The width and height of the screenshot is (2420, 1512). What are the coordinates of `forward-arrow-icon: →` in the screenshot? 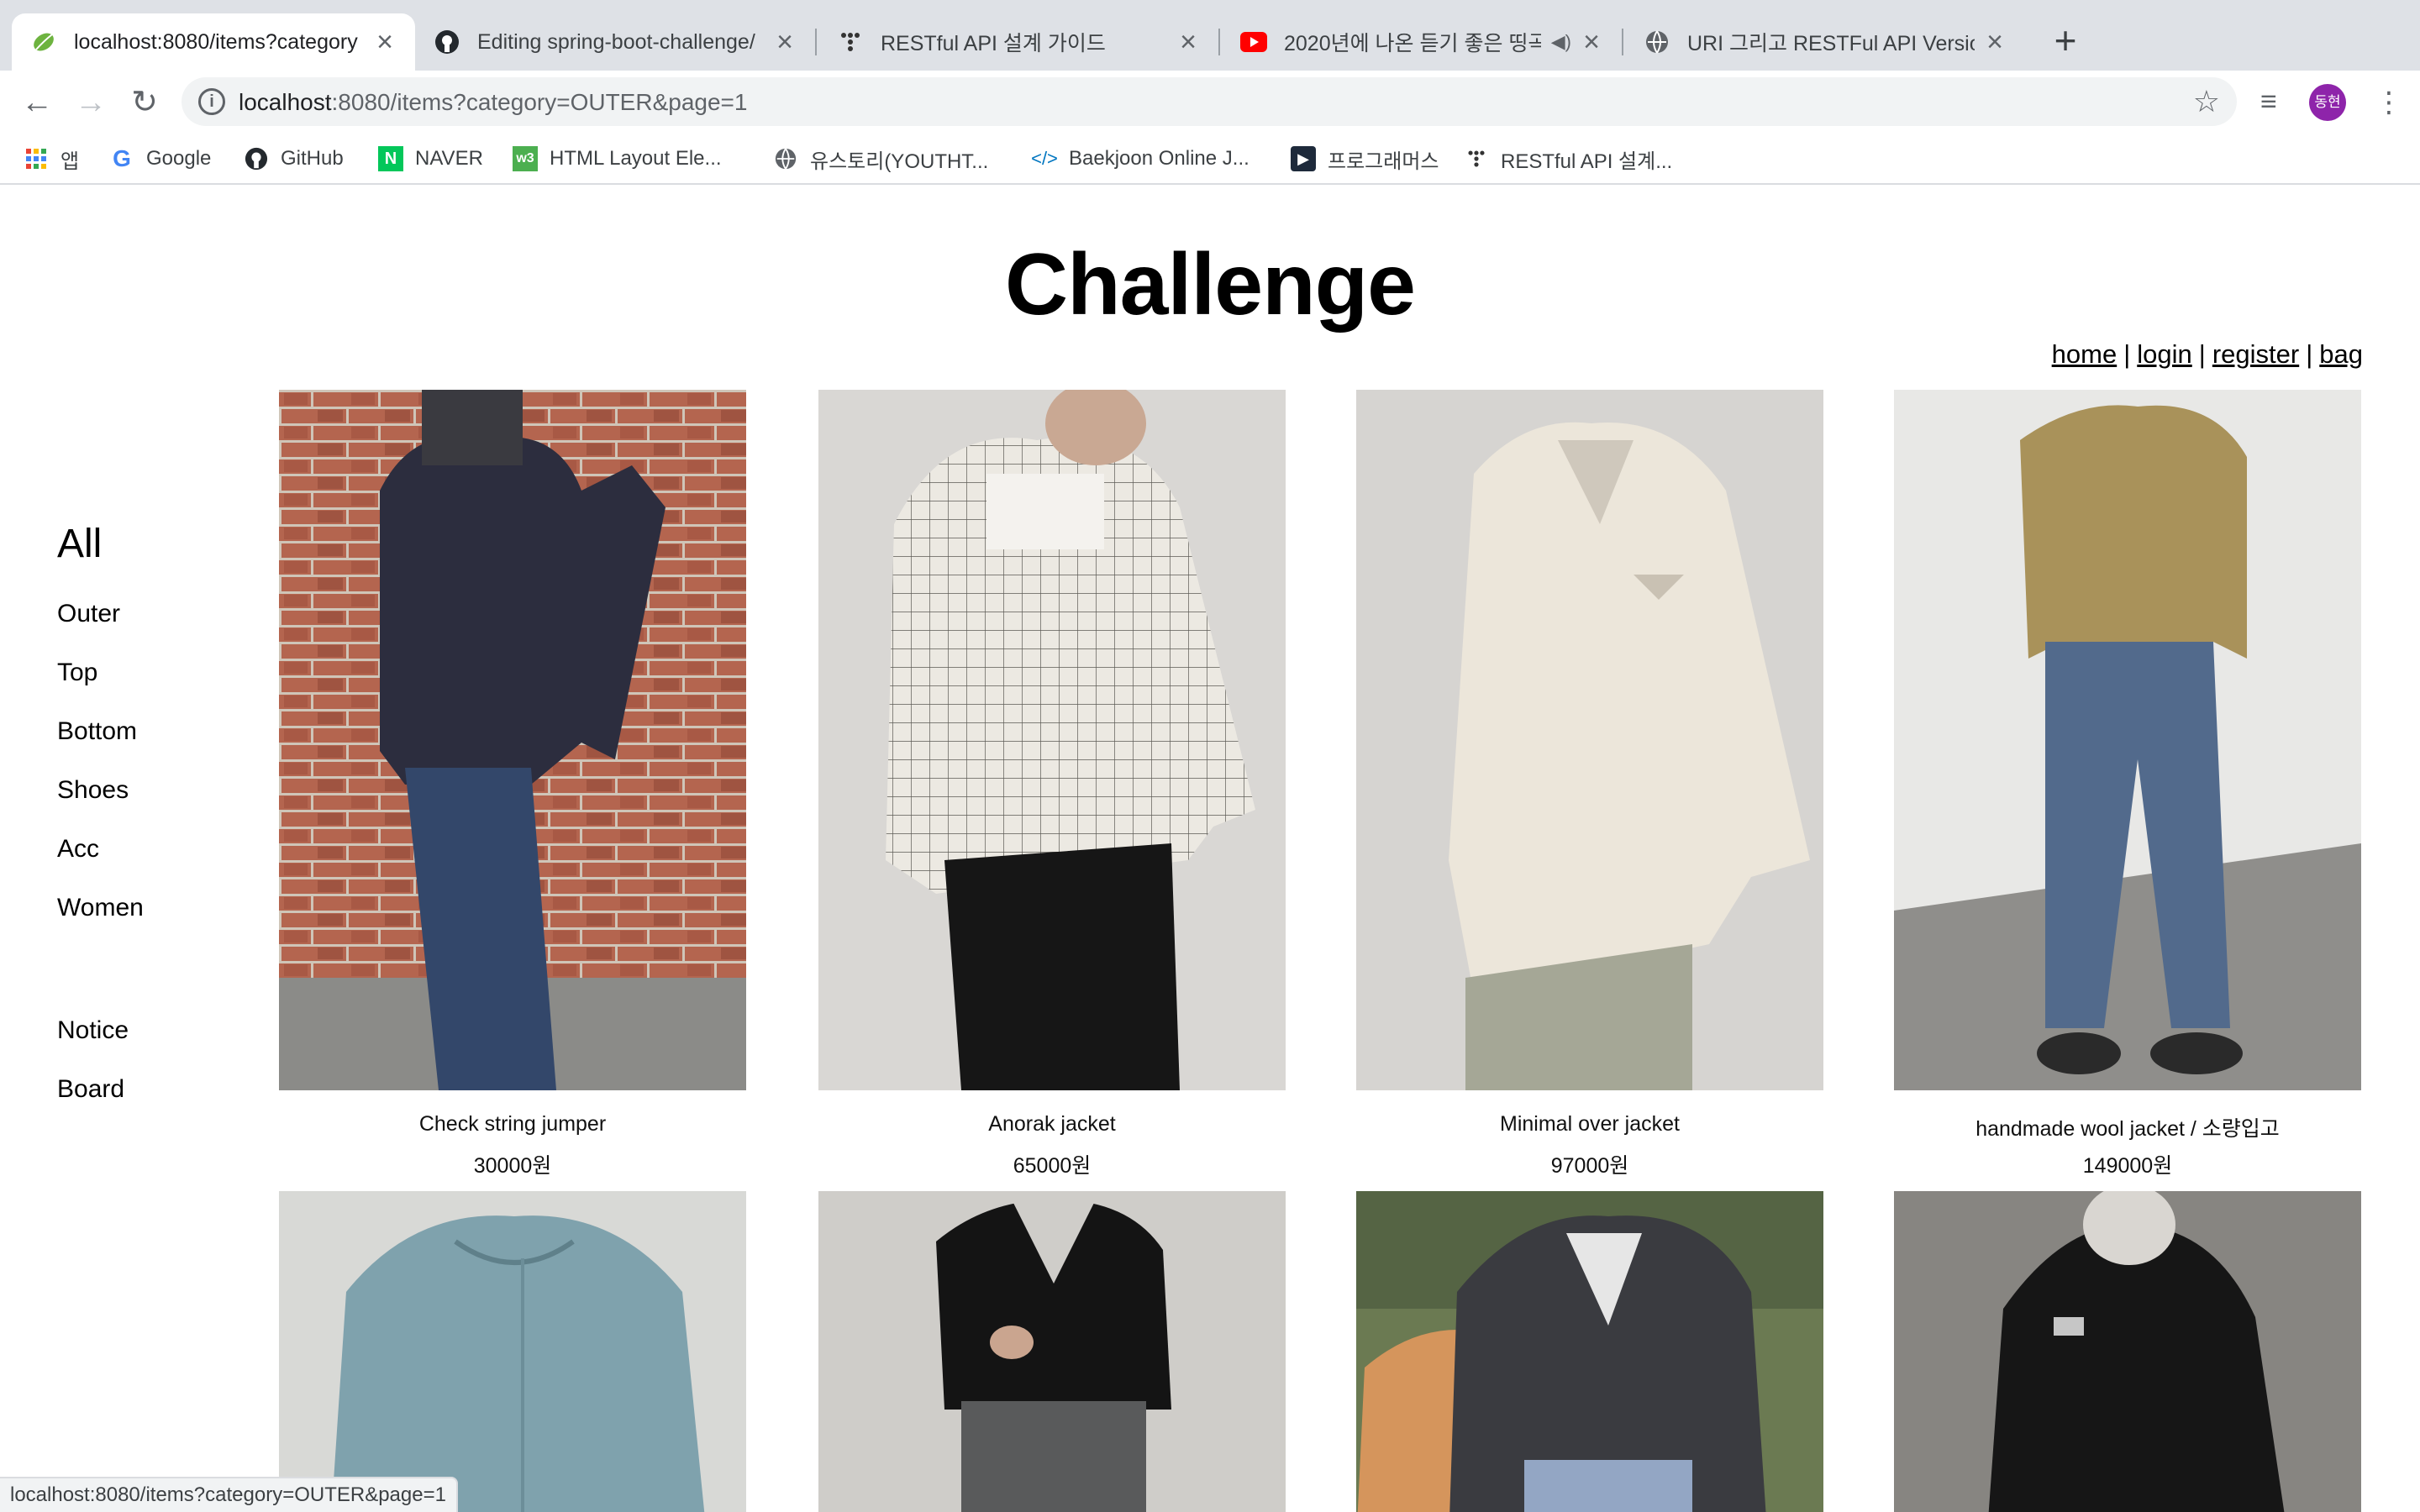 It's located at (91, 102).